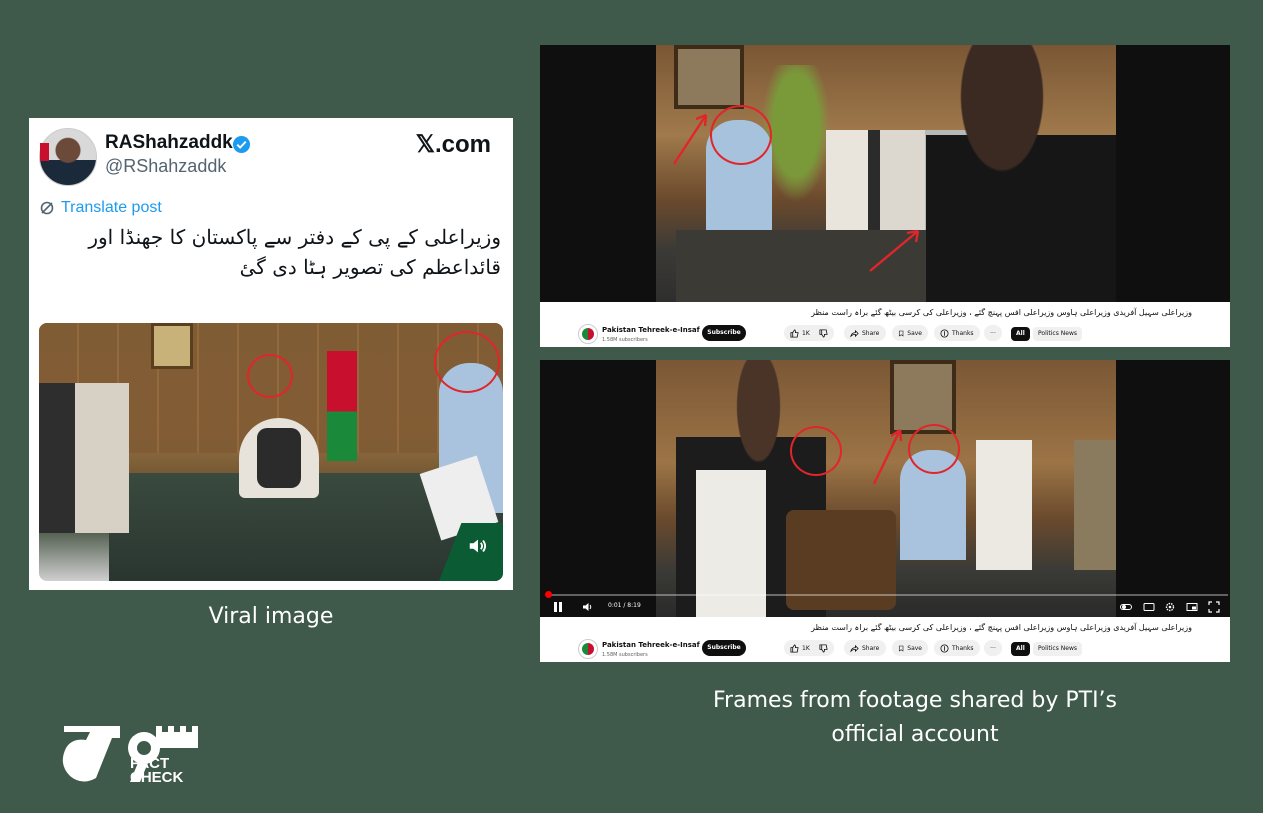 The width and height of the screenshot is (1263, 813). Describe the element at coordinates (558, 607) in the screenshot. I see `pause-icon` at that location.